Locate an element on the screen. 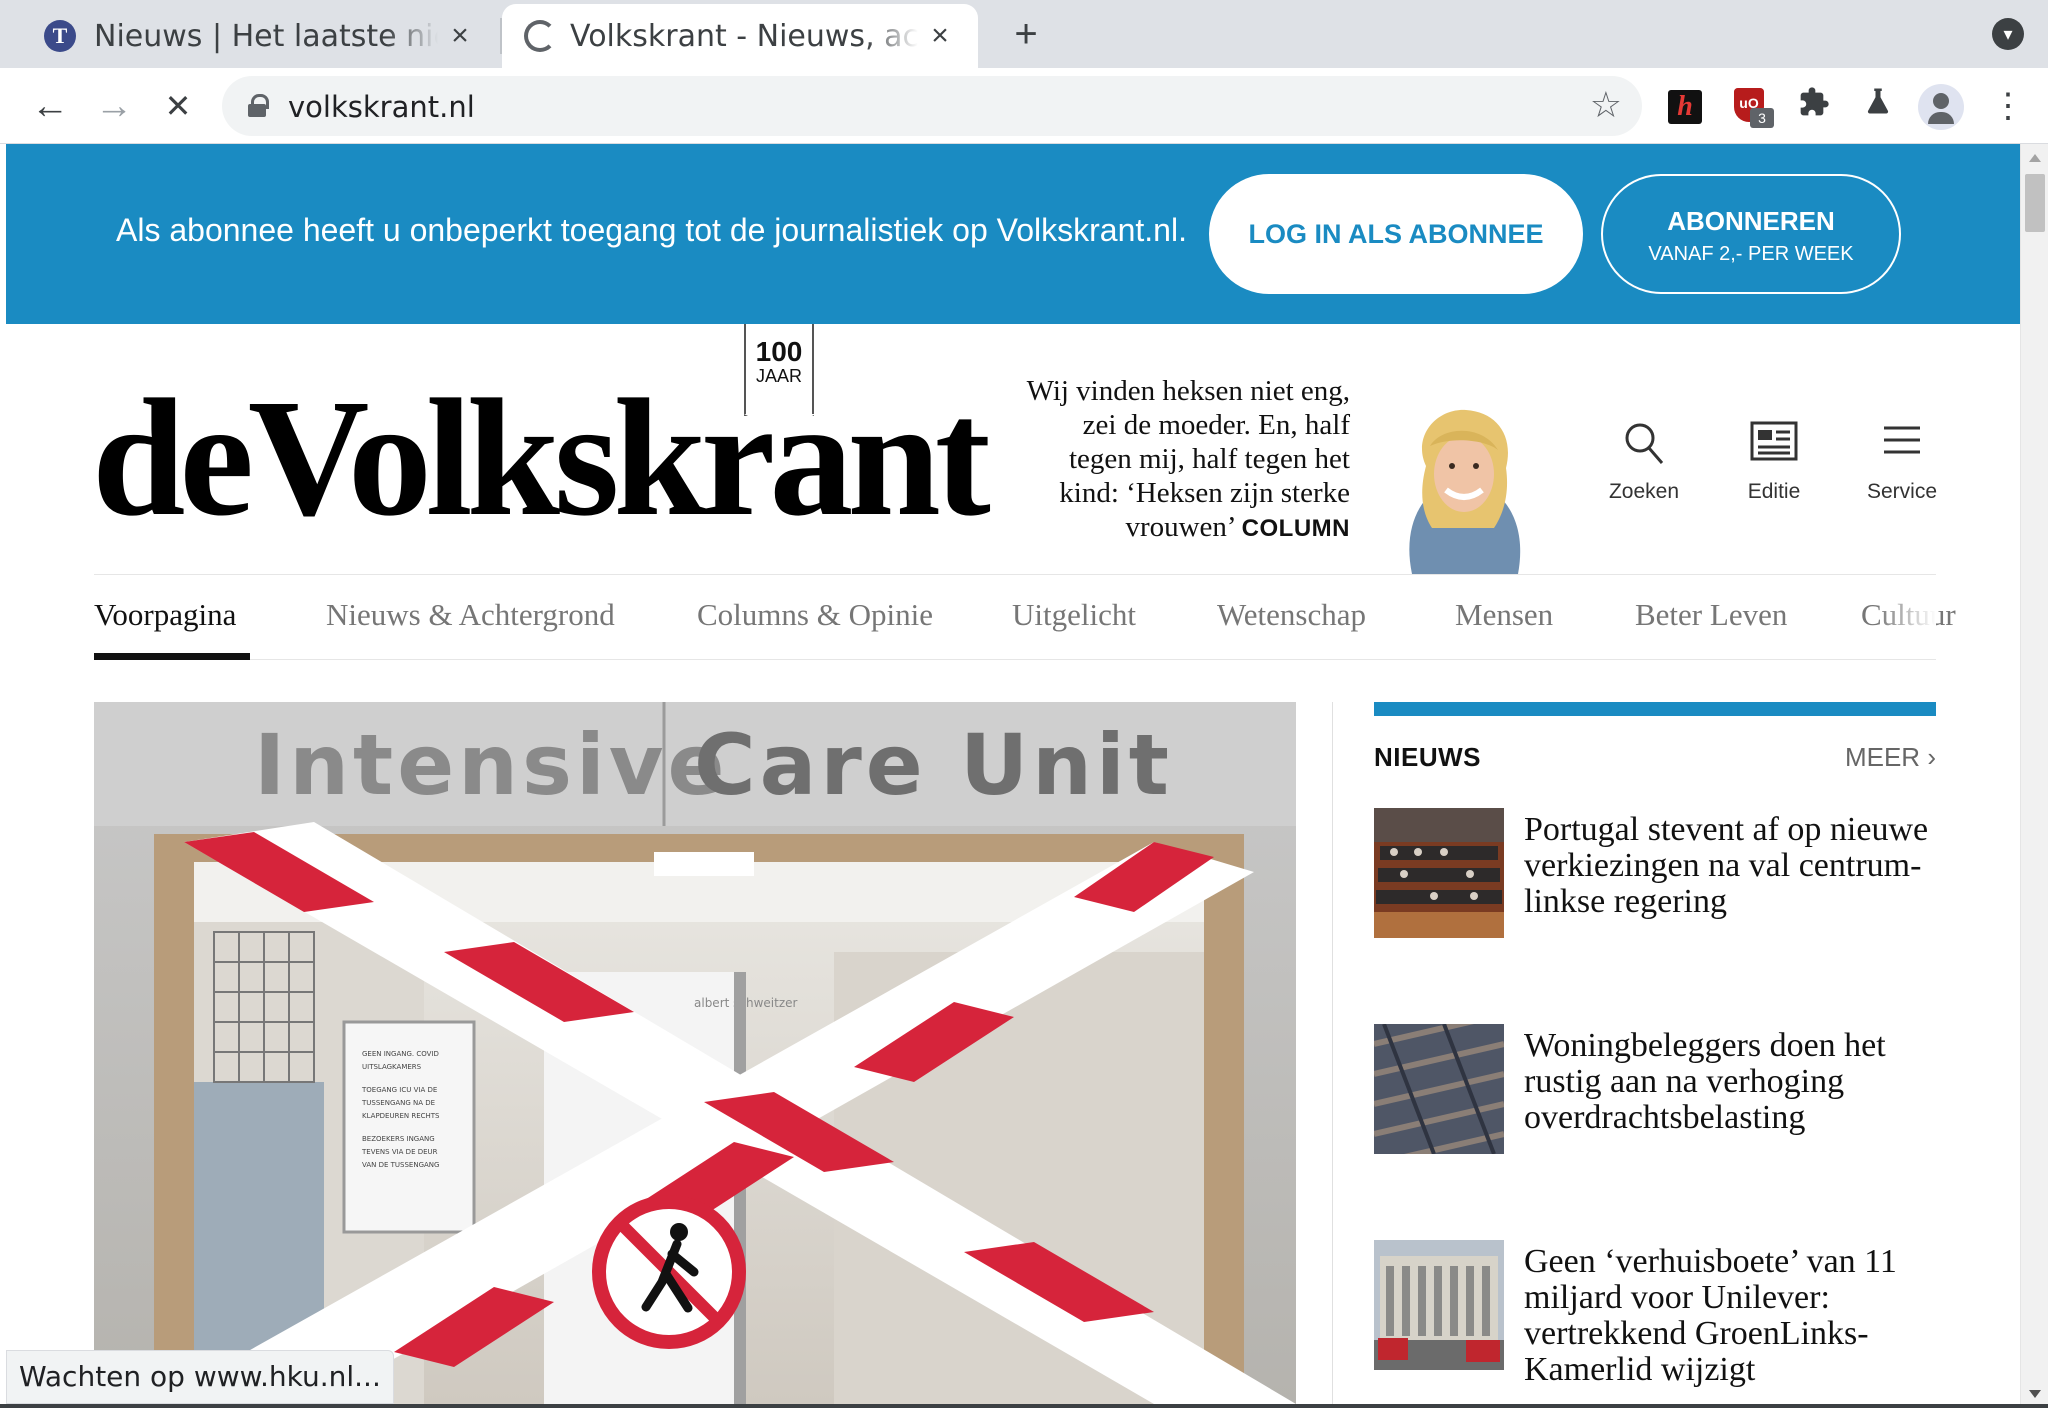  icu-sign-text-1: Intensive is located at coordinates (491, 765).